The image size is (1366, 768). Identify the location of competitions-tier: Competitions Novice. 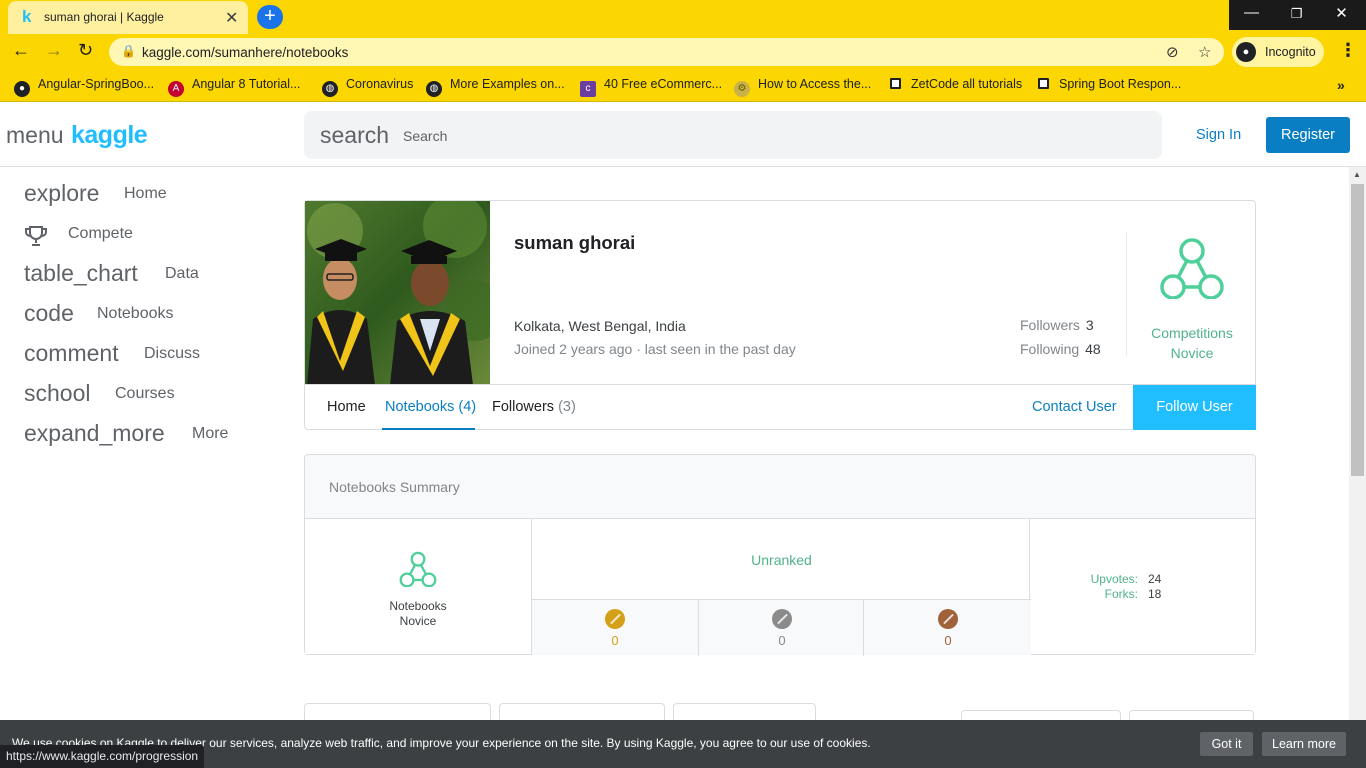
(1191, 296).